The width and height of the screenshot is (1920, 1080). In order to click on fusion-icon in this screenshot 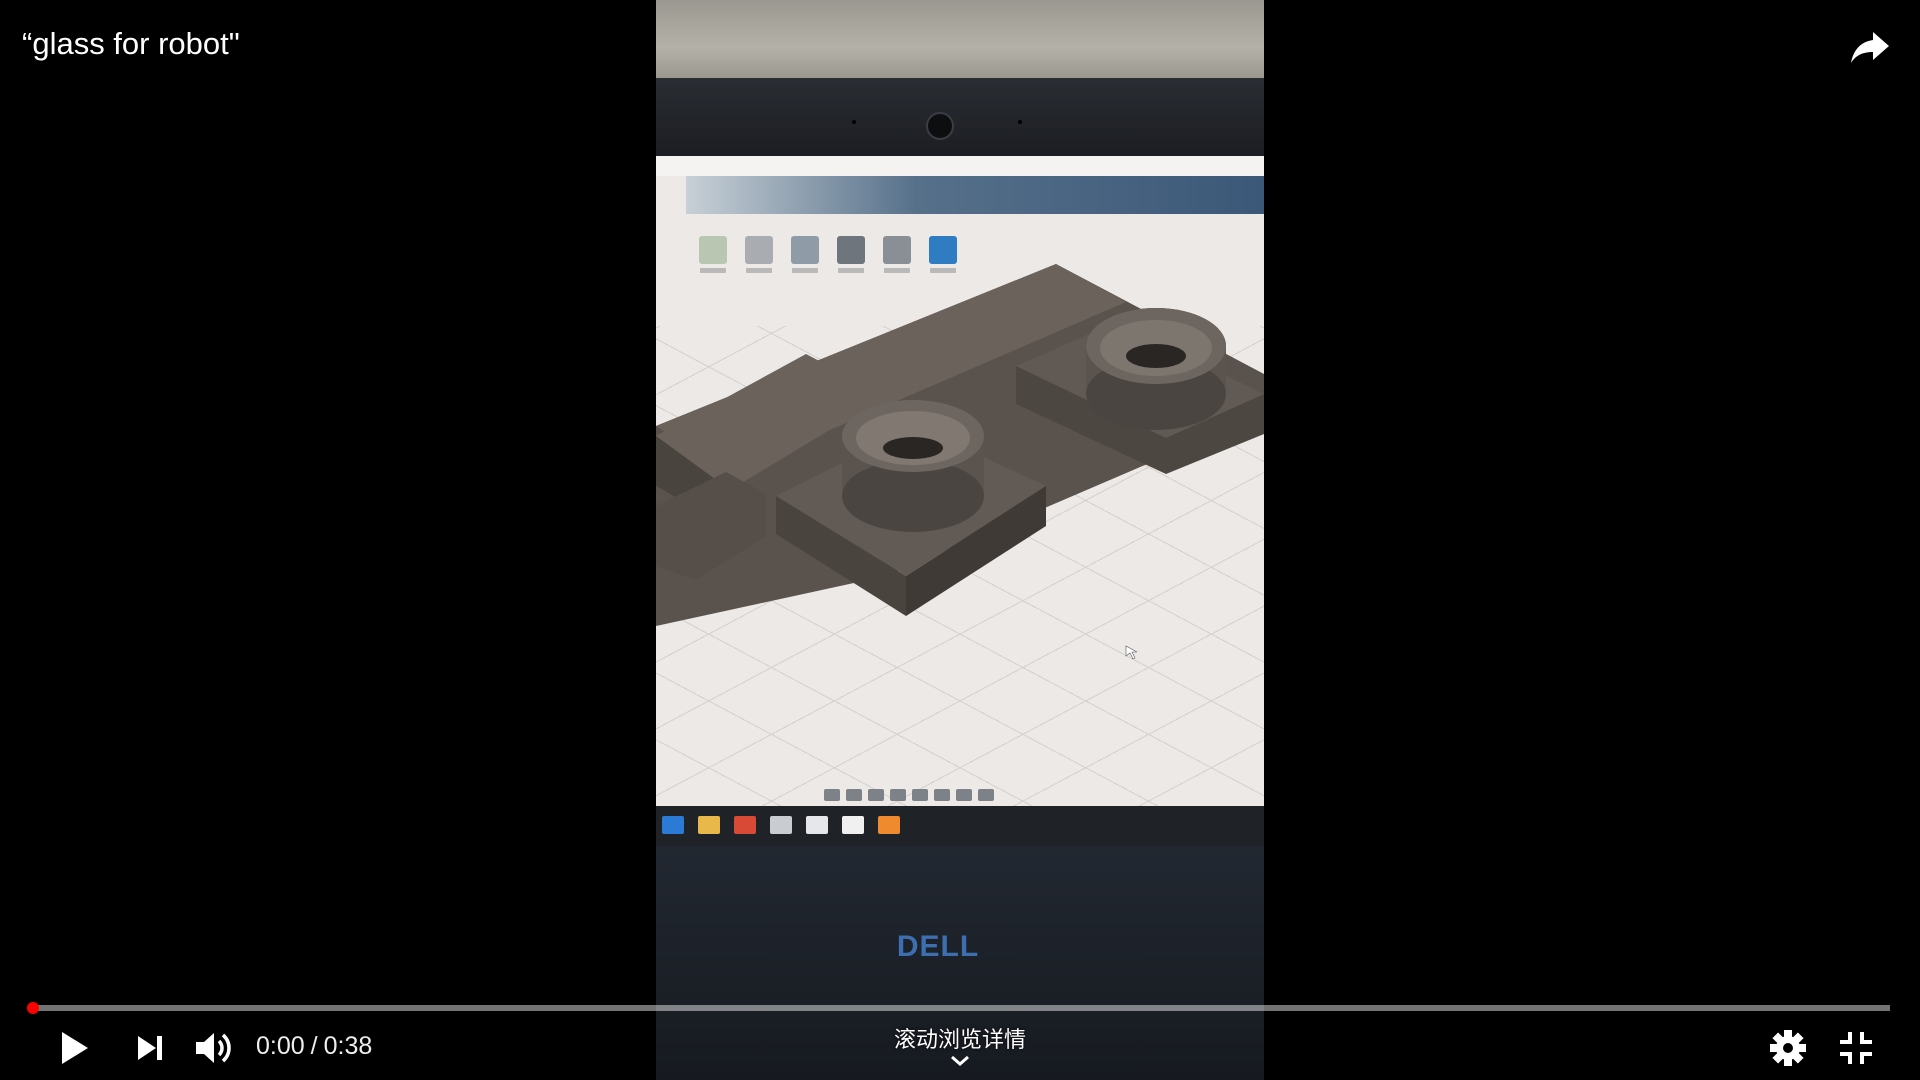, I will do `click(889, 825)`.